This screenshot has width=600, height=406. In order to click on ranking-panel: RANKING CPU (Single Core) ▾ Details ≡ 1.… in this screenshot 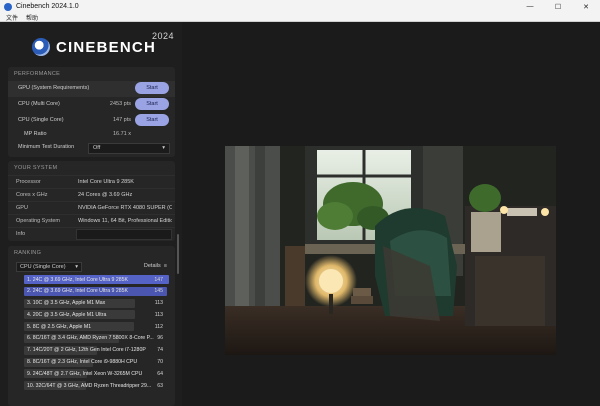, I will do `click(91, 326)`.